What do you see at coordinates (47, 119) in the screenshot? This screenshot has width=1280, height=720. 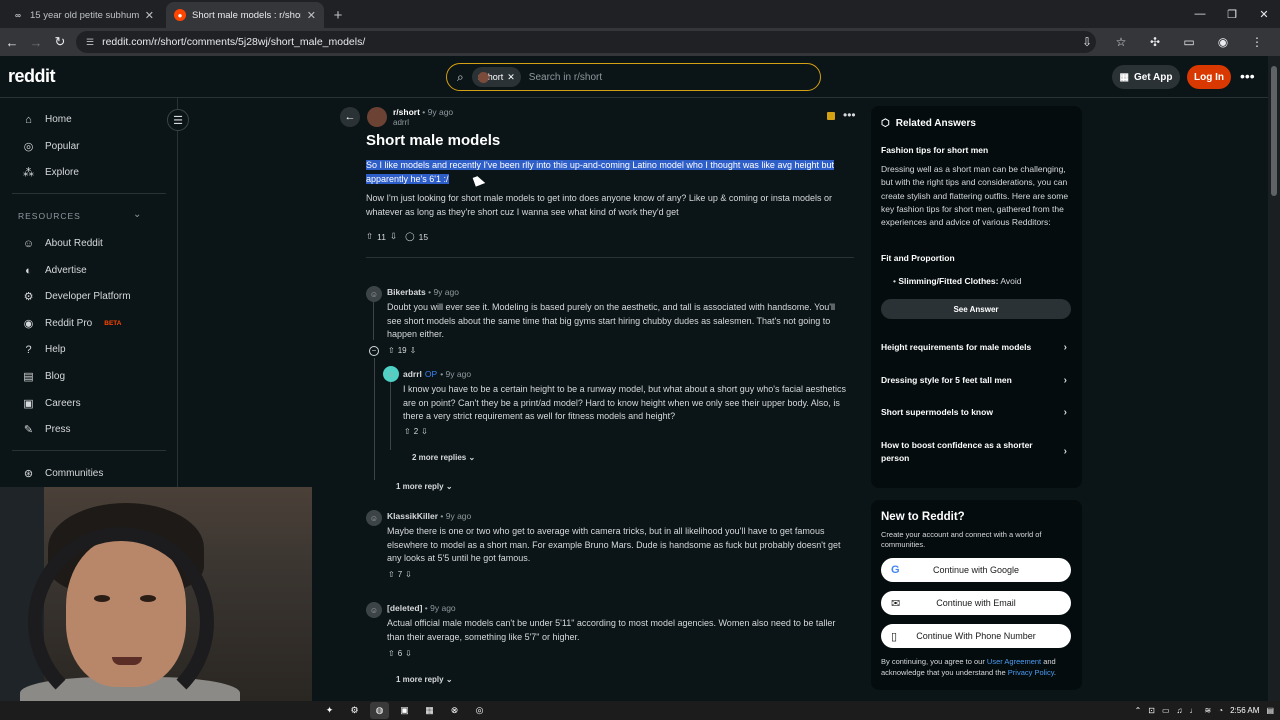 I see `sidebar-item-home: ⌂ Home` at bounding box center [47, 119].